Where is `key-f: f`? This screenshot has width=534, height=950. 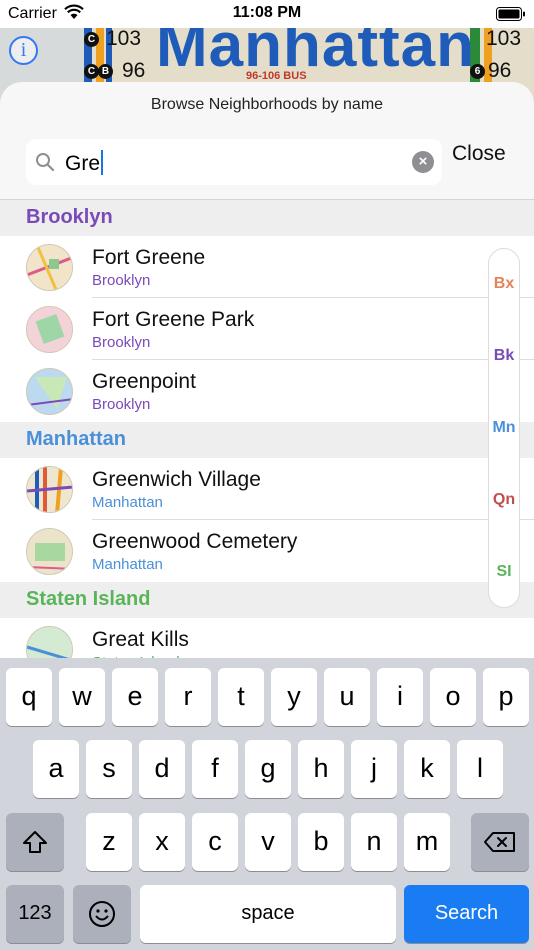
key-f: f is located at coordinates (215, 769).